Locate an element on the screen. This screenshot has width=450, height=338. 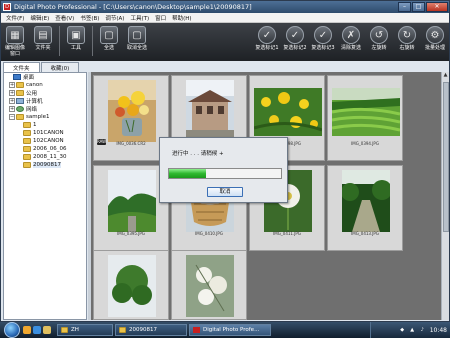
select-all-button: ▢ 全选 is located at coordinates (109, 38).